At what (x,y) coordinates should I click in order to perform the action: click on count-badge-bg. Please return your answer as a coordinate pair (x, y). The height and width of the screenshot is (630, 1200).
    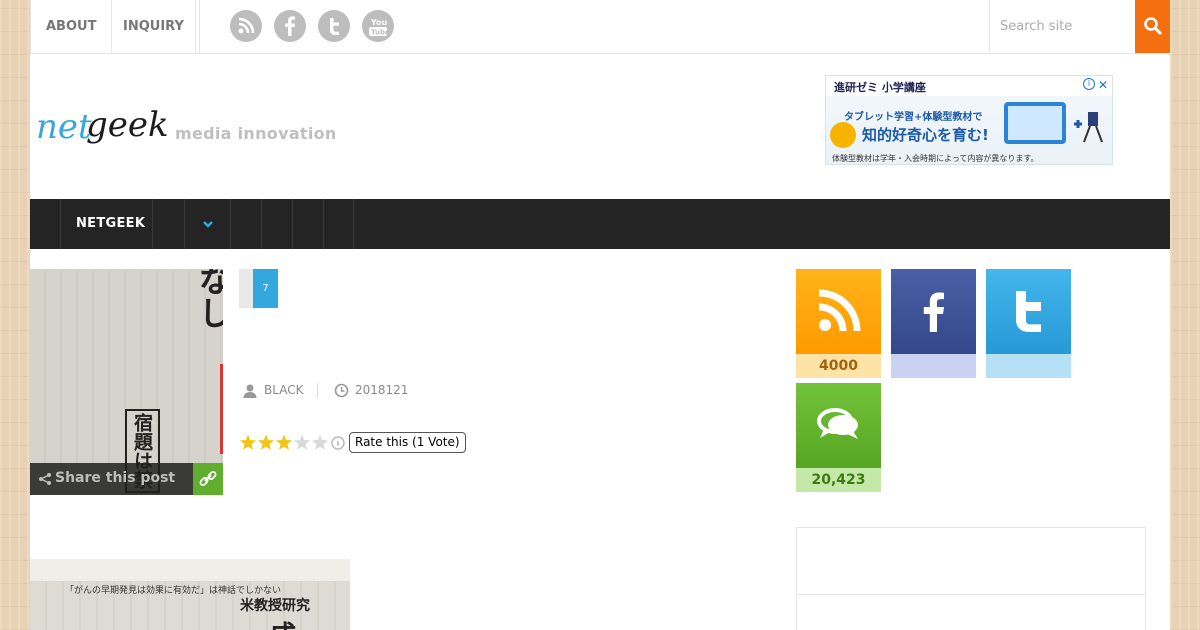
    Looking at the image, I should click on (246, 288).